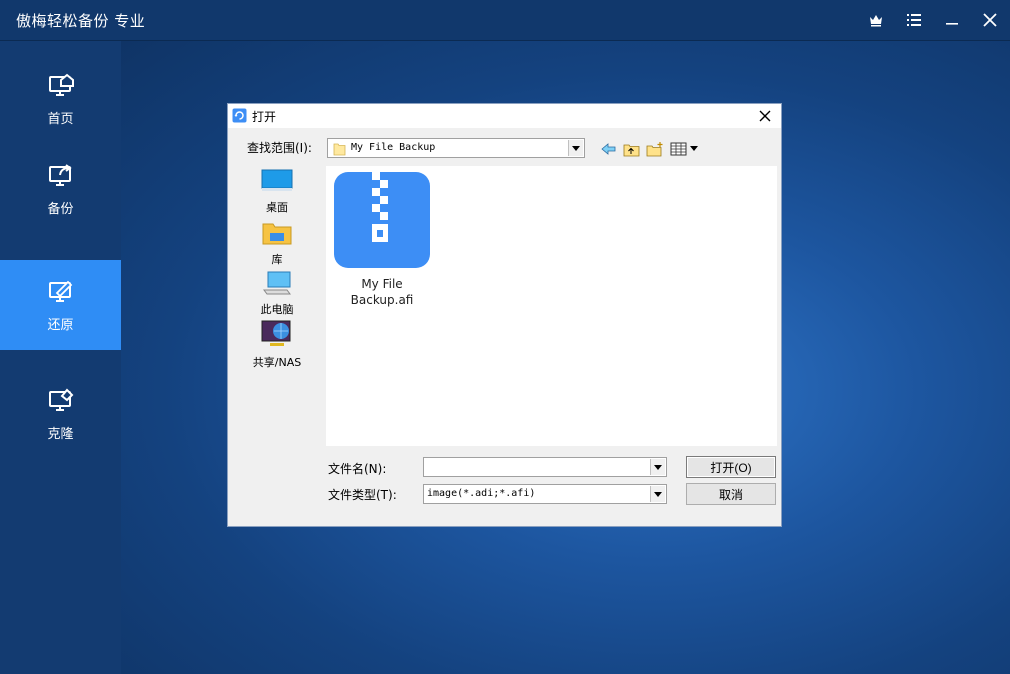 The width and height of the screenshot is (1010, 674). I want to click on library-icon, so click(277, 234).